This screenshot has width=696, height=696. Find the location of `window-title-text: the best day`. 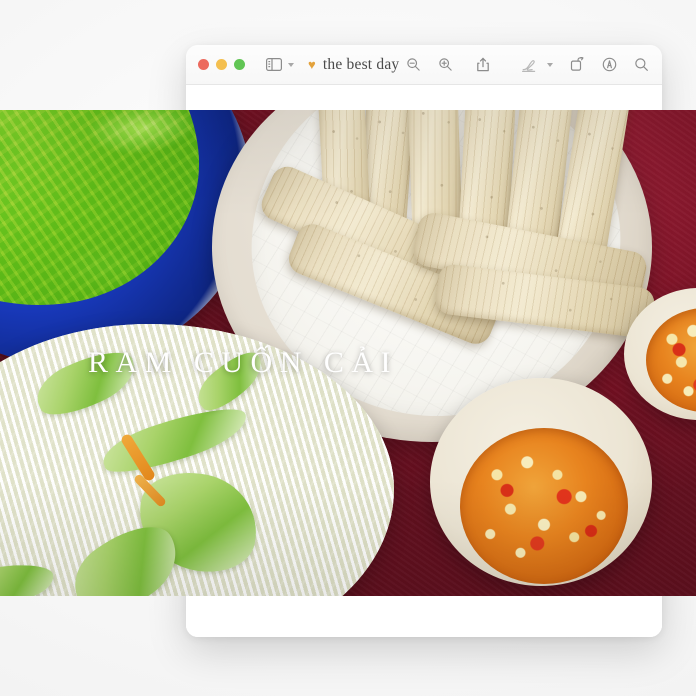

window-title-text: the best day is located at coordinates (361, 64).